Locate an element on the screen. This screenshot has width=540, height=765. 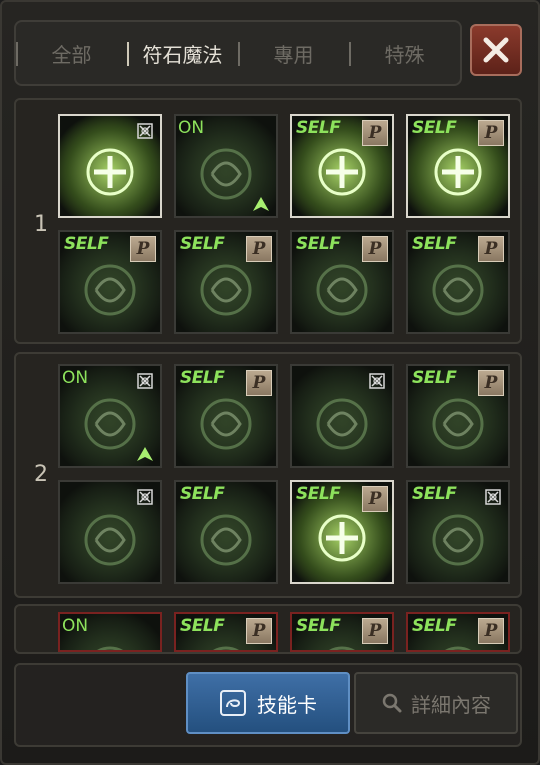
skill-card-button: 技能卡 is located at coordinates (268, 703).